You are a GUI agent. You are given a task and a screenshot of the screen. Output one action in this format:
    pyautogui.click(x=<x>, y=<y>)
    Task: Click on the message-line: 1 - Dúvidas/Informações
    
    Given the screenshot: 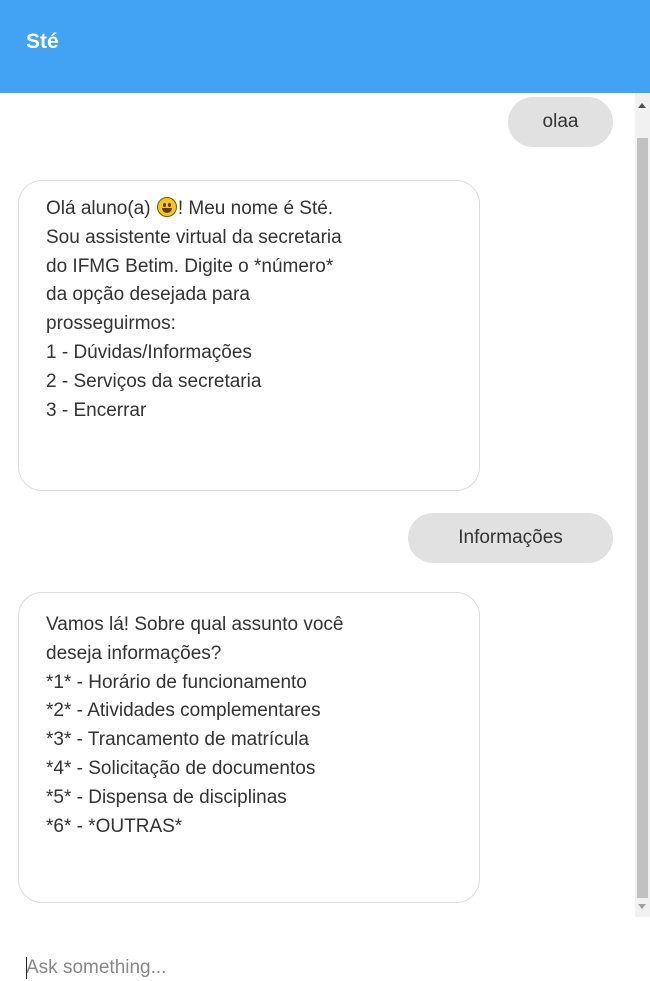 What is the action you would take?
    pyautogui.click(x=149, y=352)
    